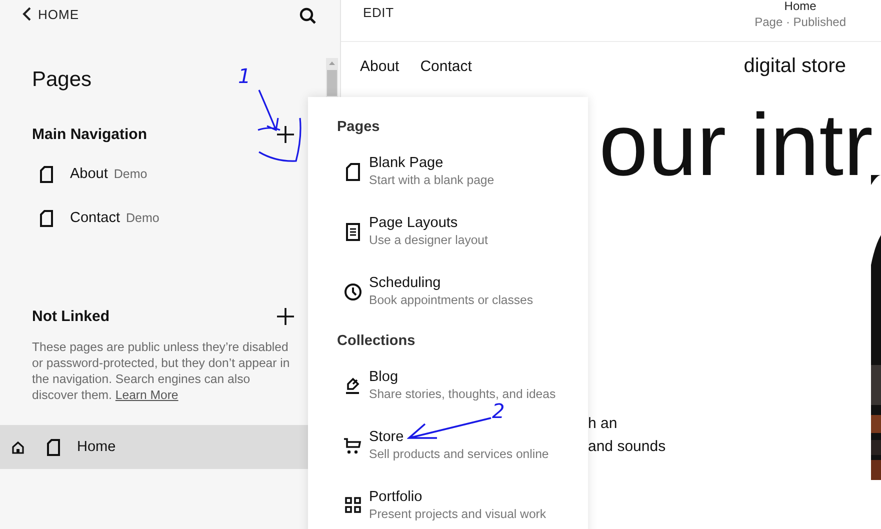 The height and width of the screenshot is (529, 881). I want to click on menu-section-heading: Collections, so click(376, 341).